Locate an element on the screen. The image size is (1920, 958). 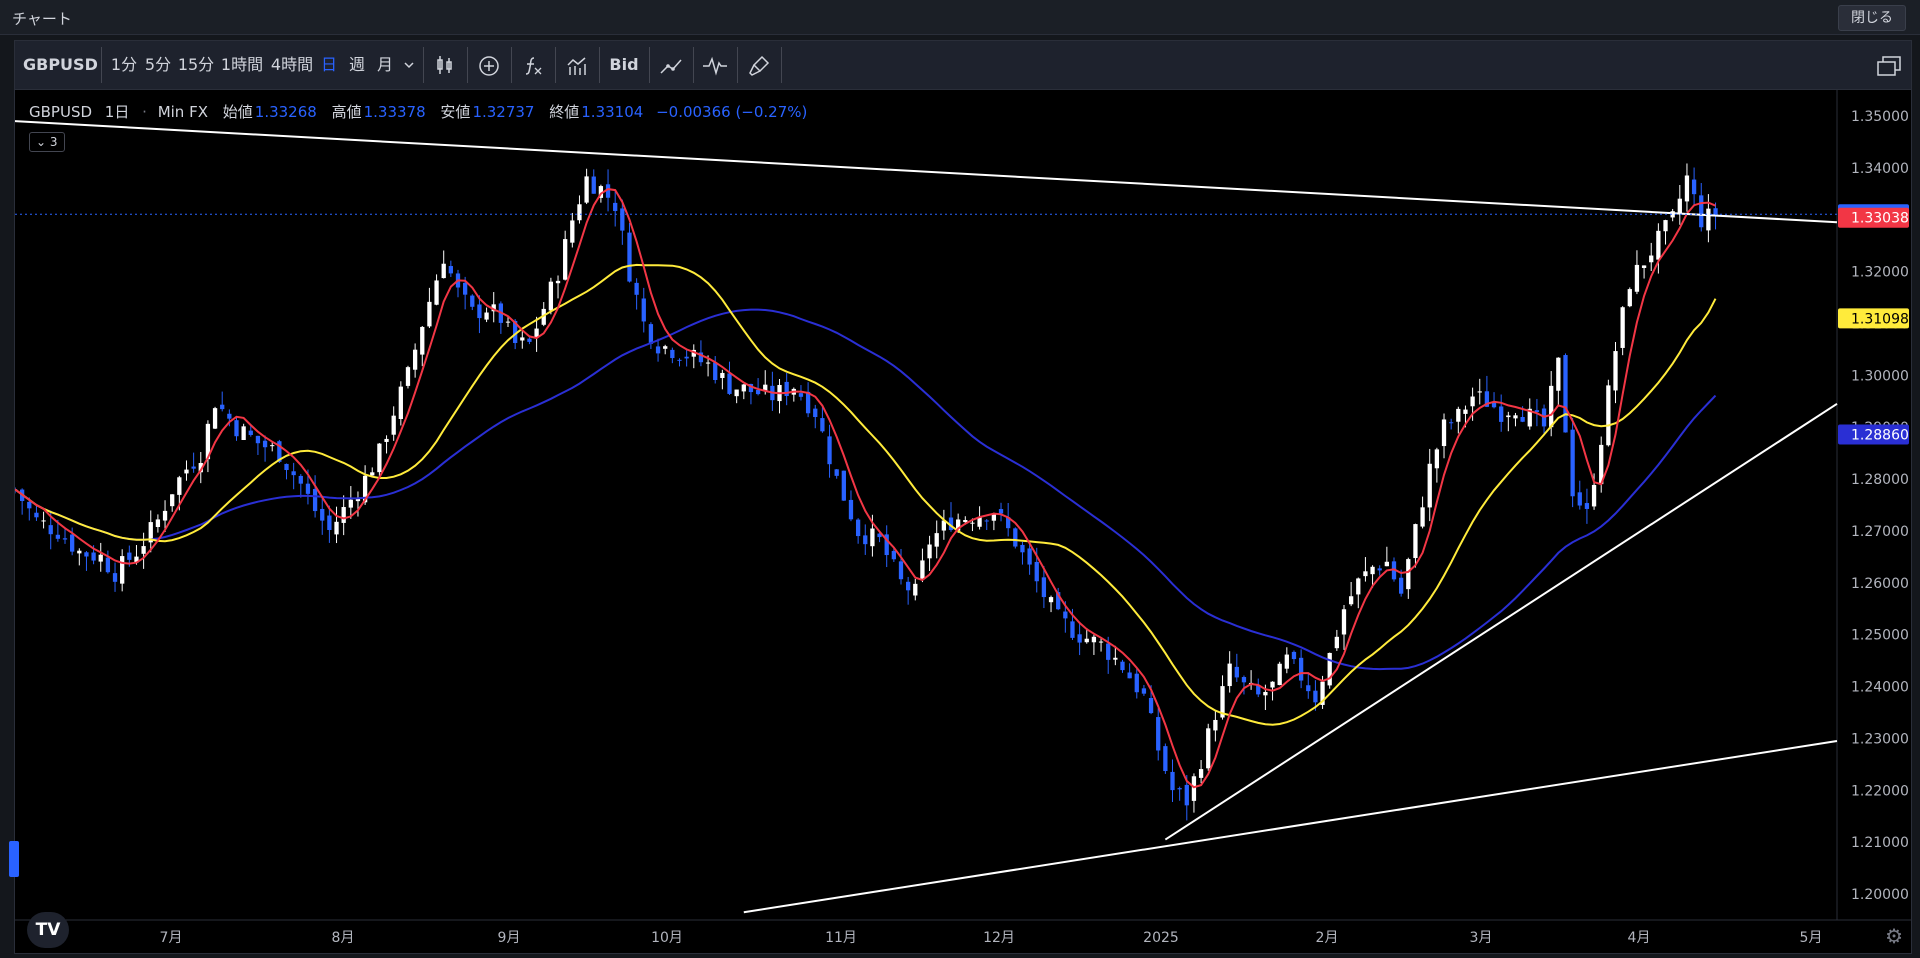
y-tick-label: 1.21000 is located at coordinates (1880, 843).